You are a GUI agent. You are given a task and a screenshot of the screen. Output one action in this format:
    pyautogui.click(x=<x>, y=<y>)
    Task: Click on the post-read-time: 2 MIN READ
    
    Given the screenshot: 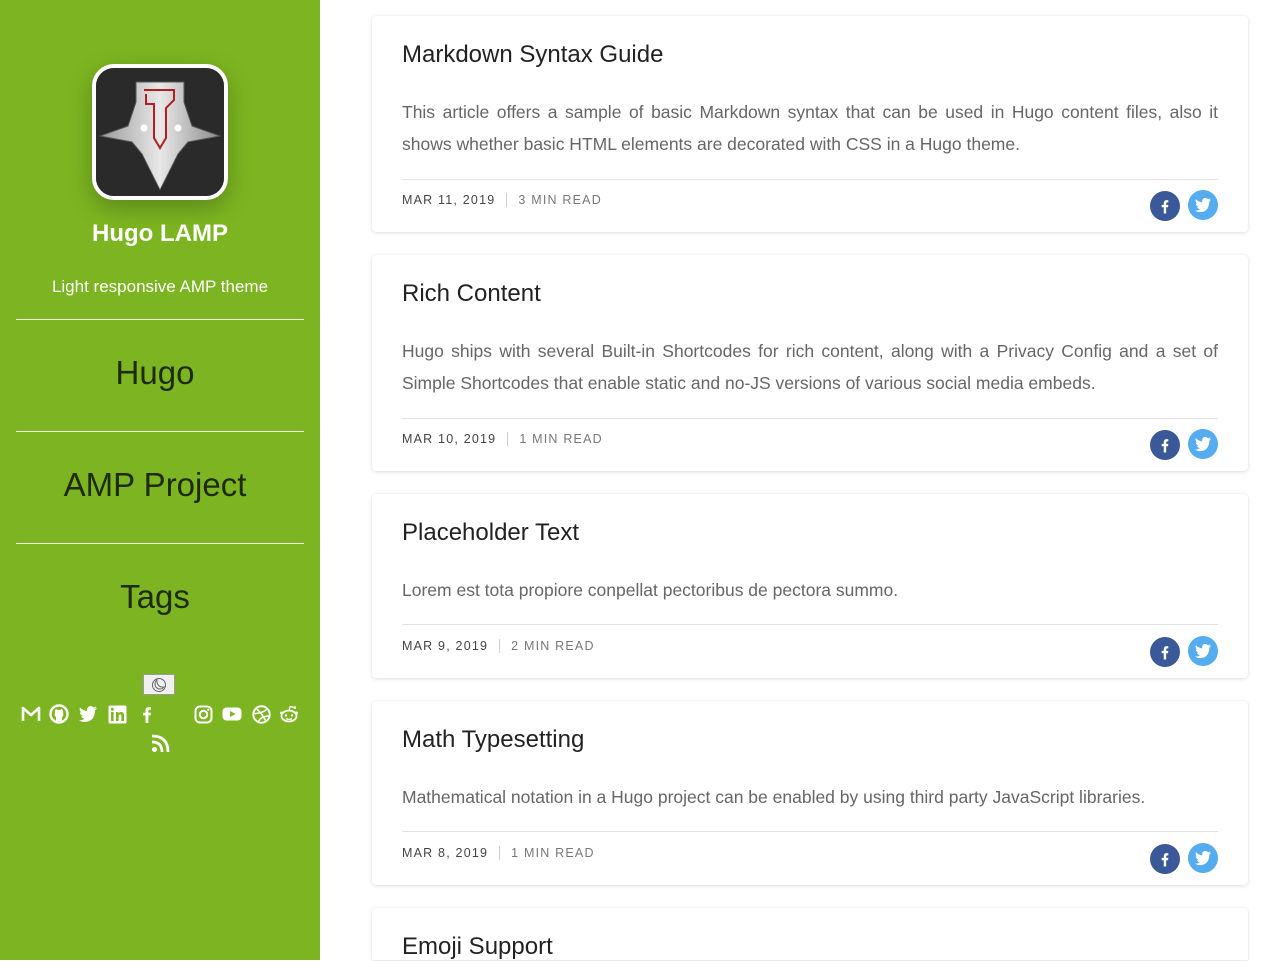 What is the action you would take?
    pyautogui.click(x=553, y=646)
    